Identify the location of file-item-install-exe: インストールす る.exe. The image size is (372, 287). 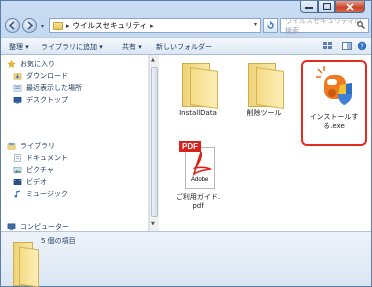
(334, 97).